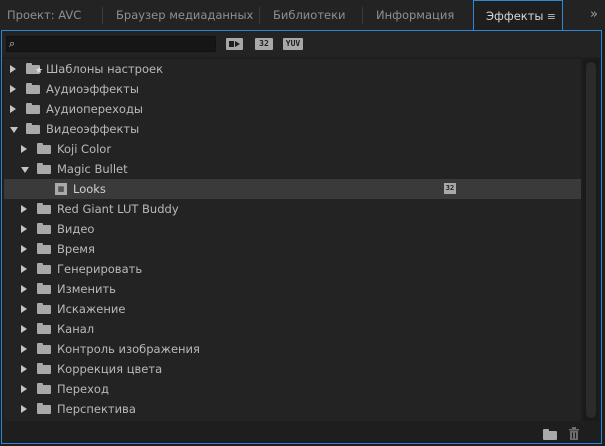 The height and width of the screenshot is (446, 605). Describe the element at coordinates (93, 129) in the screenshot. I see `tree-row-label: Видеоэффекты` at that location.